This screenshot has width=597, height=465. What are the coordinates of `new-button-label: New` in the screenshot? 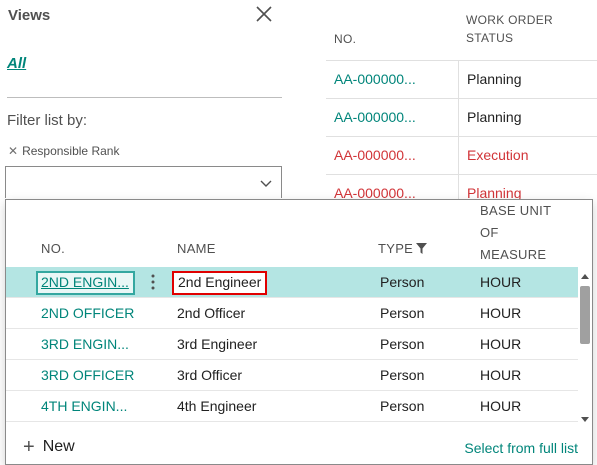 It's located at (58, 446).